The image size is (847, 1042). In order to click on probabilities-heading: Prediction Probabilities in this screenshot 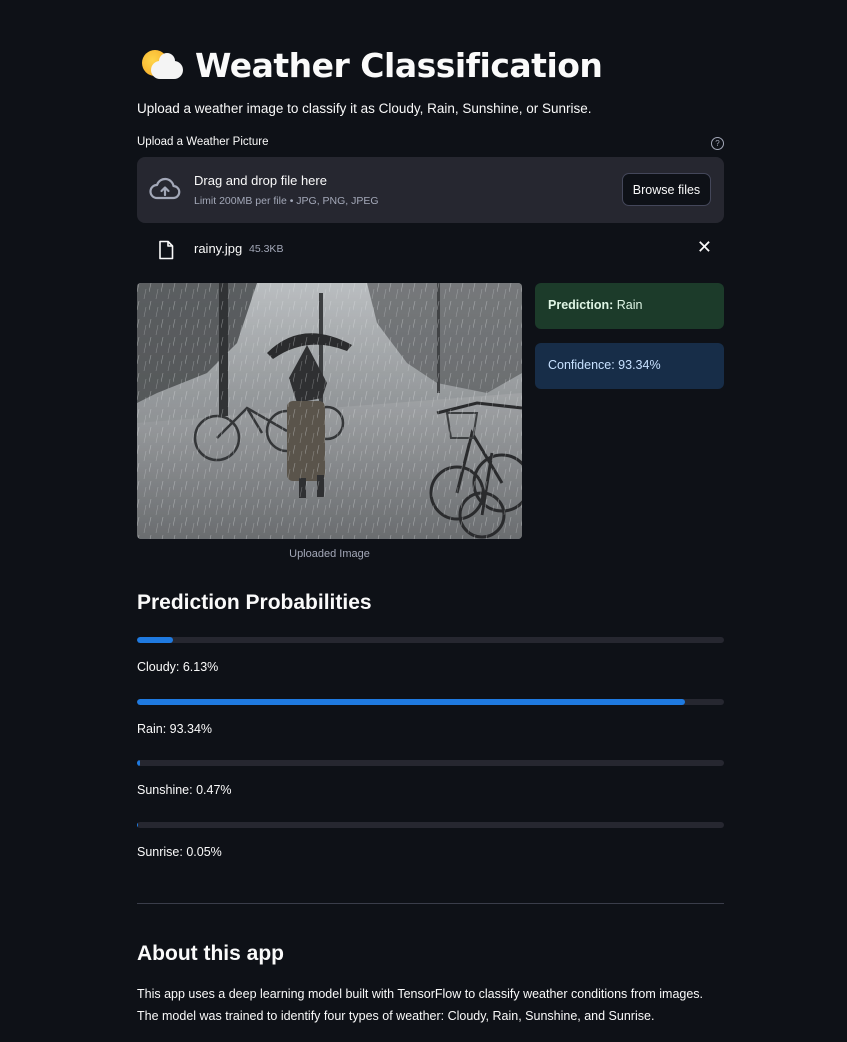, I will do `click(254, 602)`.